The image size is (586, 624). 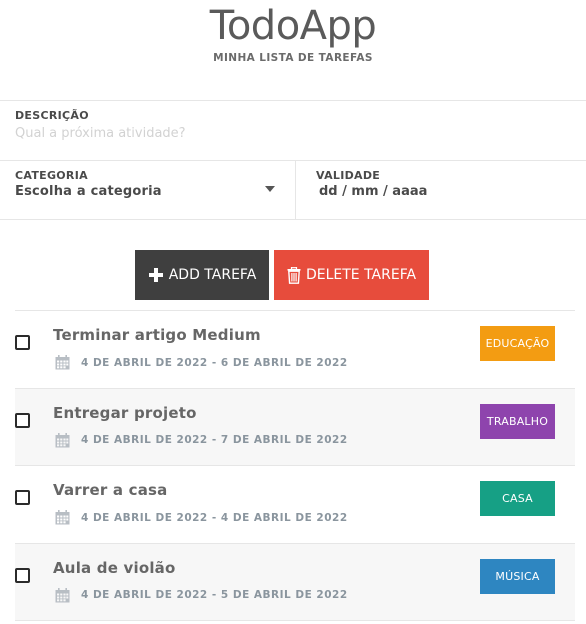 I want to click on description-field: DESCRIÇÃO, so click(x=293, y=131).